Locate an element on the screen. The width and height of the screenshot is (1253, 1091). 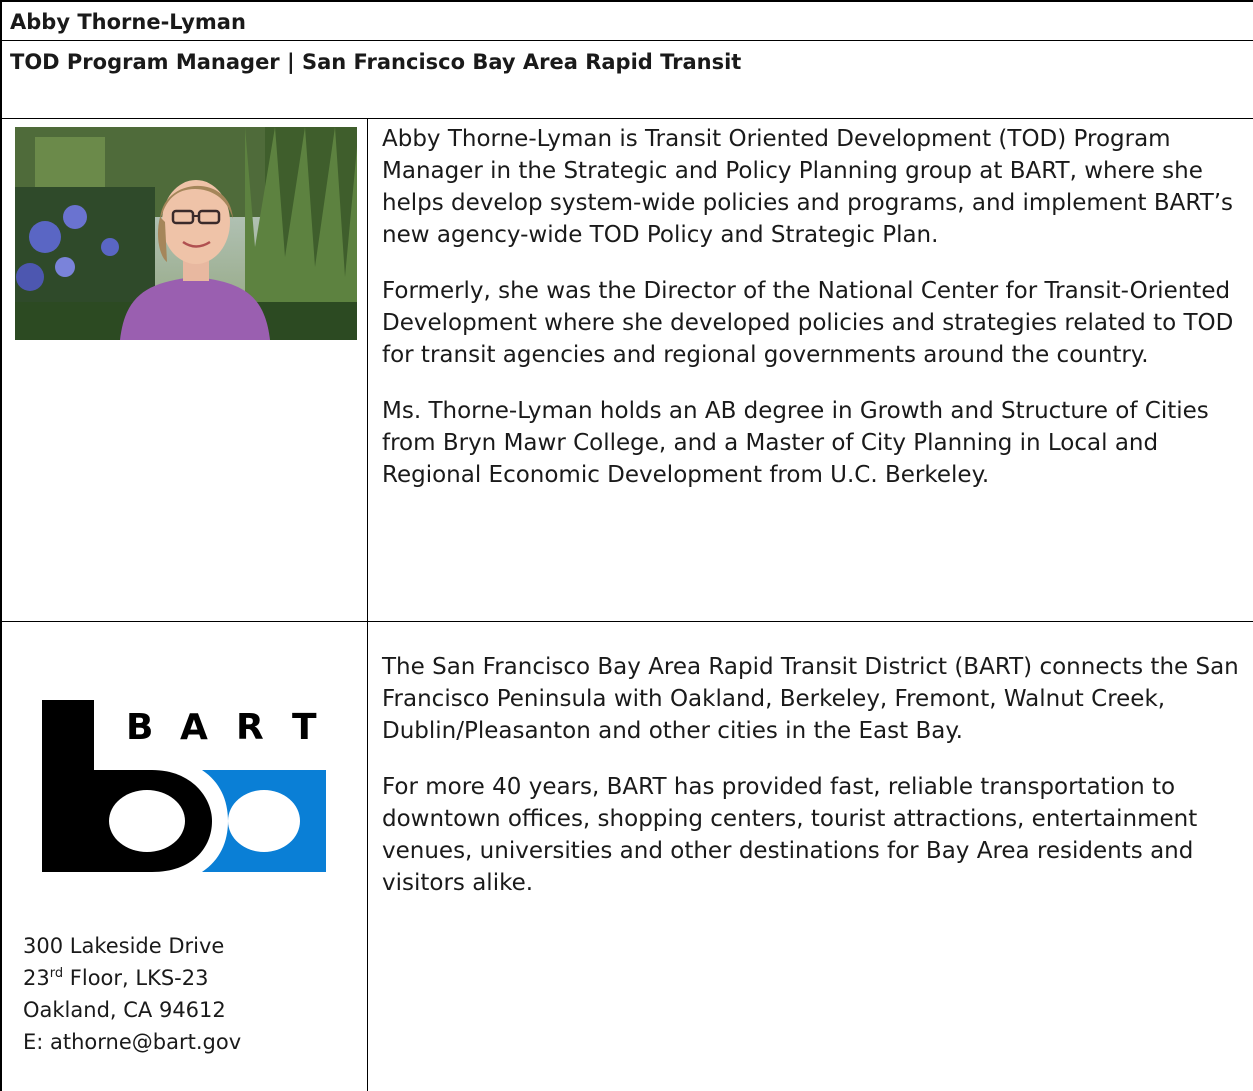
bart-logo: B A R T is located at coordinates (184, 788).